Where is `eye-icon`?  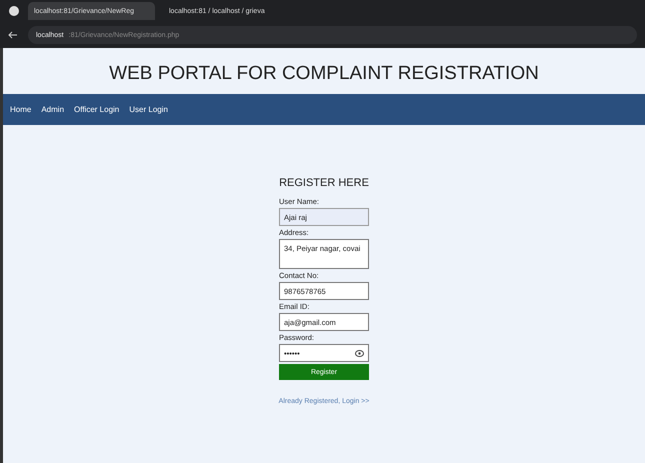 eye-icon is located at coordinates (359, 353).